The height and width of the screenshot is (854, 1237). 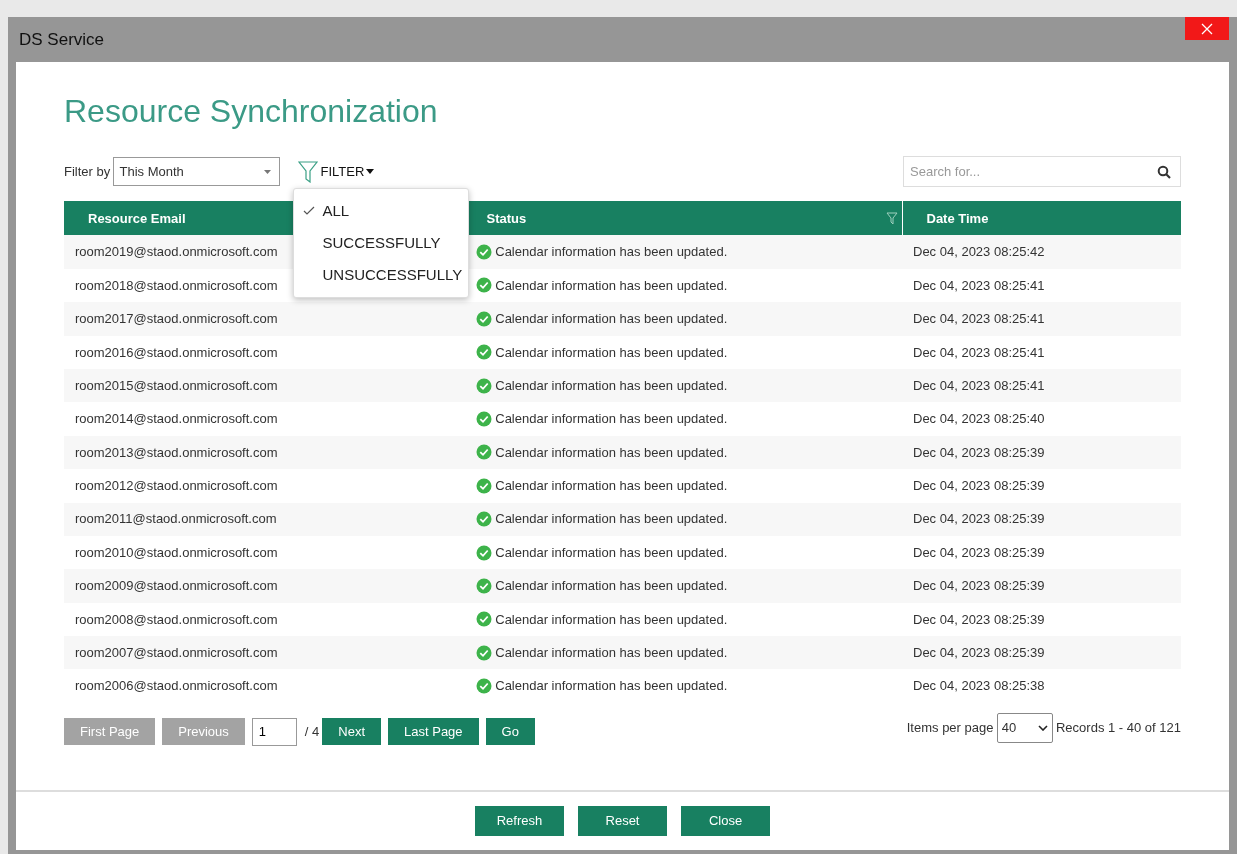 I want to click on column-header: Date Time, so click(x=957, y=218).